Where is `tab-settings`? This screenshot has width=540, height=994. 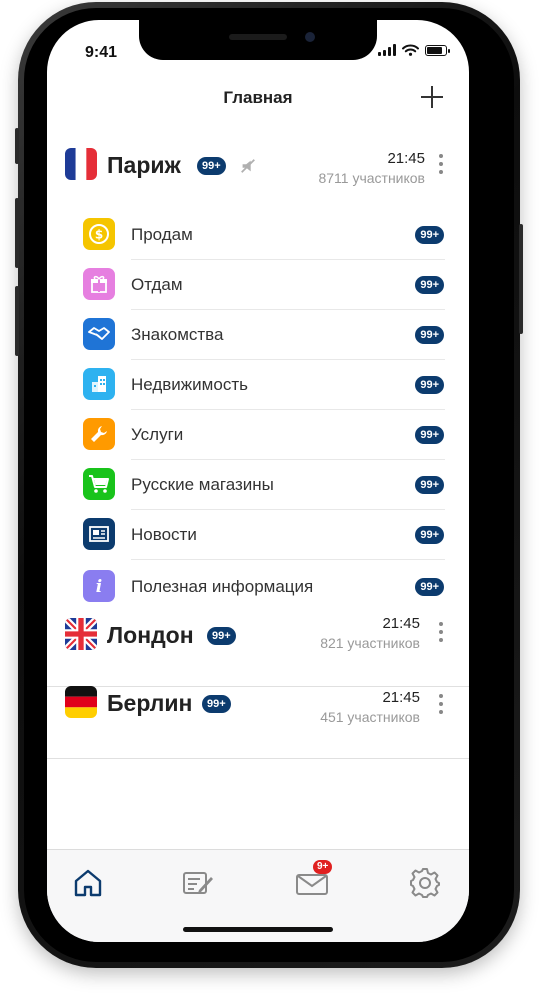
tab-settings is located at coordinates (425, 883).